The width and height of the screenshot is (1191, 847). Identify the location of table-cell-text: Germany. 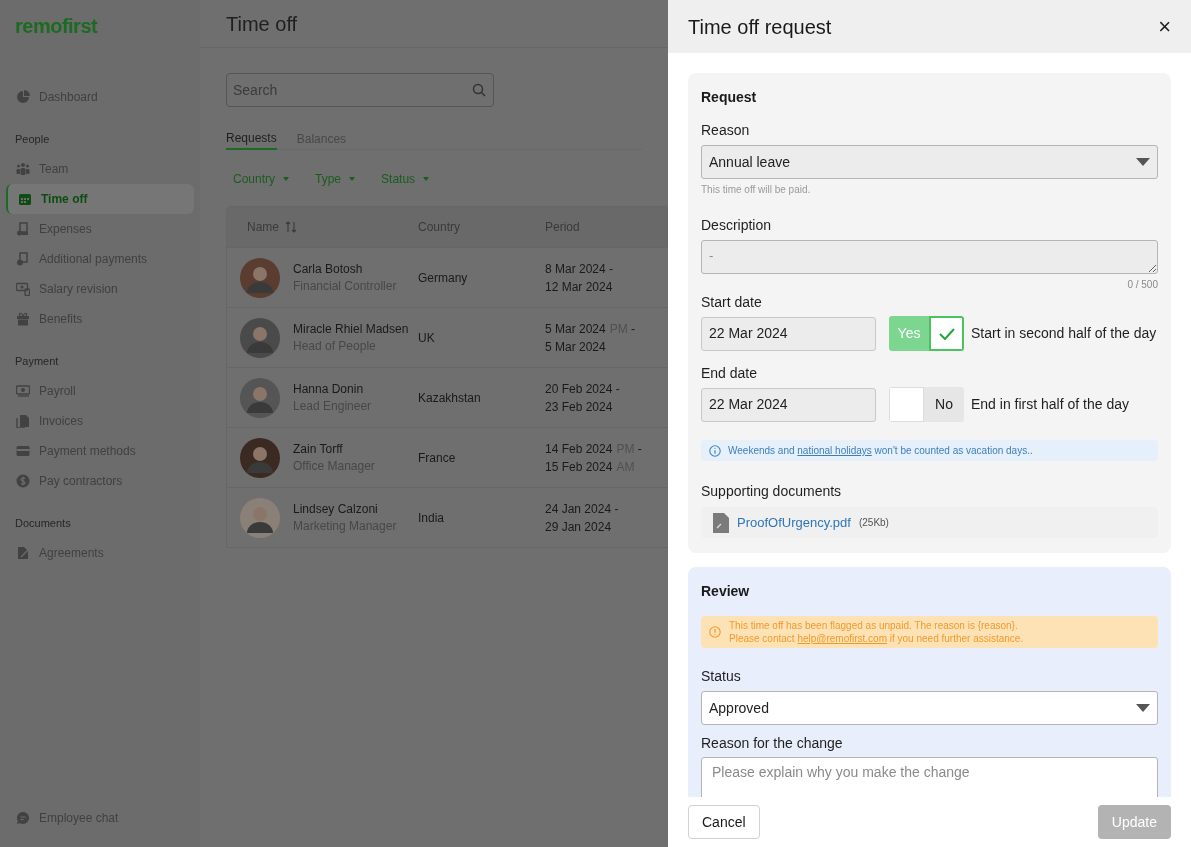
(443, 278).